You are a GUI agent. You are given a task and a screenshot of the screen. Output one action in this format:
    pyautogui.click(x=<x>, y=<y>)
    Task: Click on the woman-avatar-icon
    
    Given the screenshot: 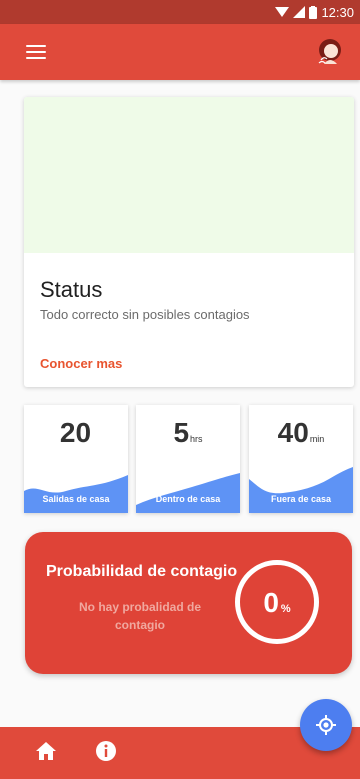 What is the action you would take?
    pyautogui.click(x=330, y=52)
    